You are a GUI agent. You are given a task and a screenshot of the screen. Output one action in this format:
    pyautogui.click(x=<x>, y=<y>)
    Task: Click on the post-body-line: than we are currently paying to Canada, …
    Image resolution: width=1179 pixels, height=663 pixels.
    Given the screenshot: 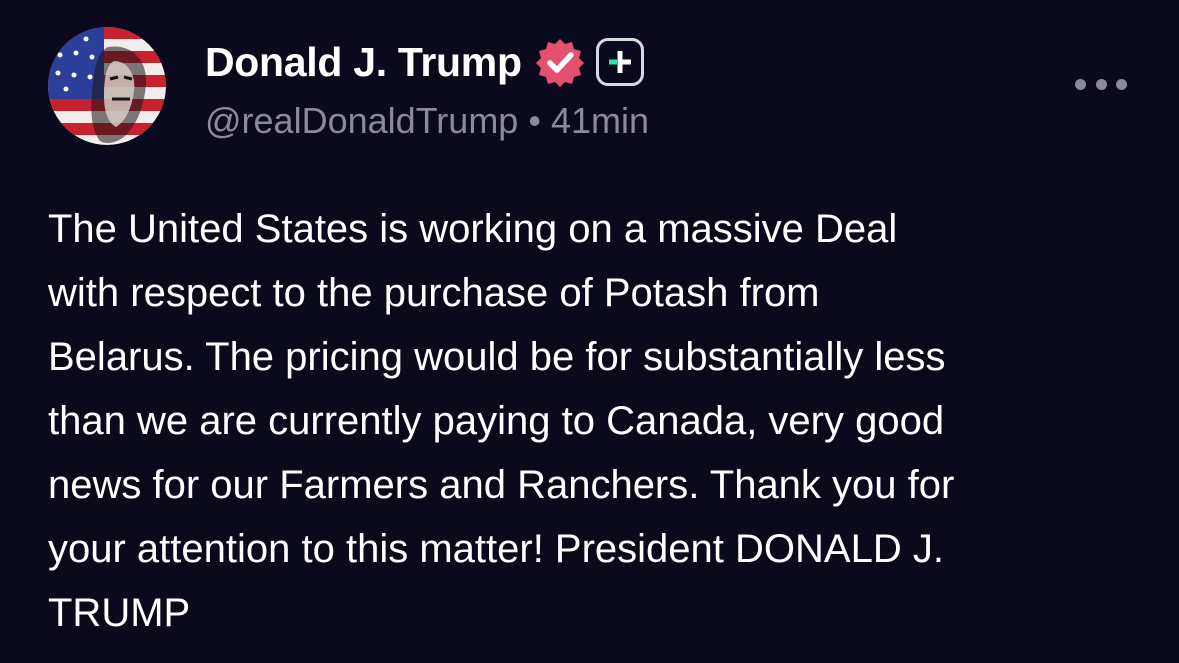 What is the action you would take?
    pyautogui.click(x=496, y=421)
    